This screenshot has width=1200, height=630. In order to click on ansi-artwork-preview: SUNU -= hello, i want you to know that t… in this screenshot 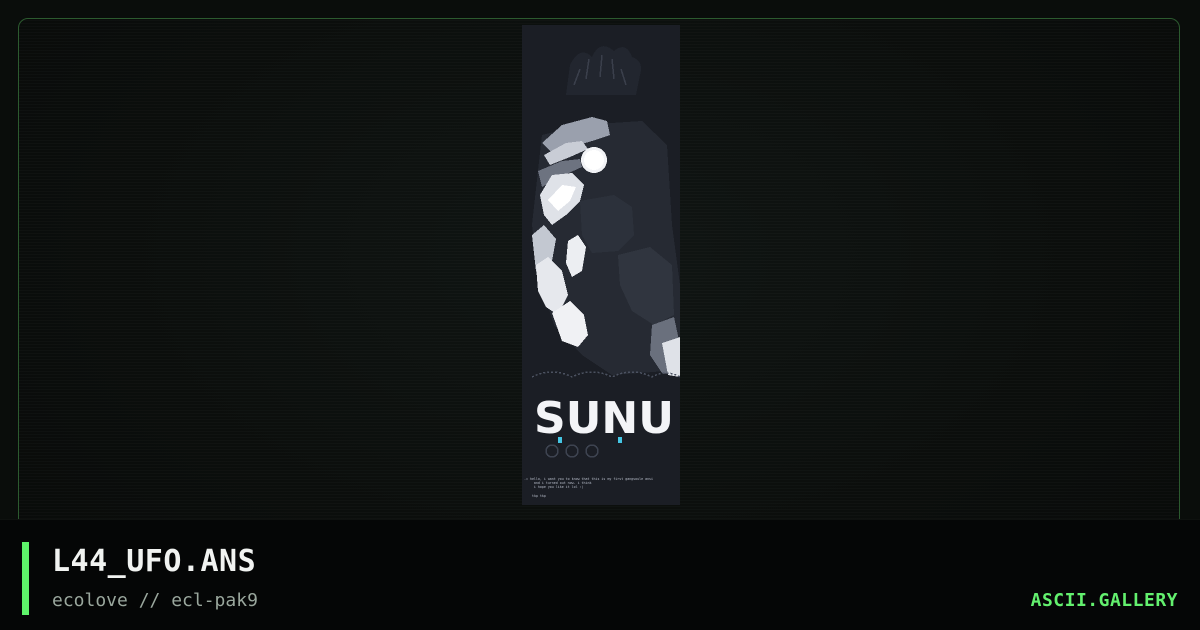, I will do `click(601, 265)`.